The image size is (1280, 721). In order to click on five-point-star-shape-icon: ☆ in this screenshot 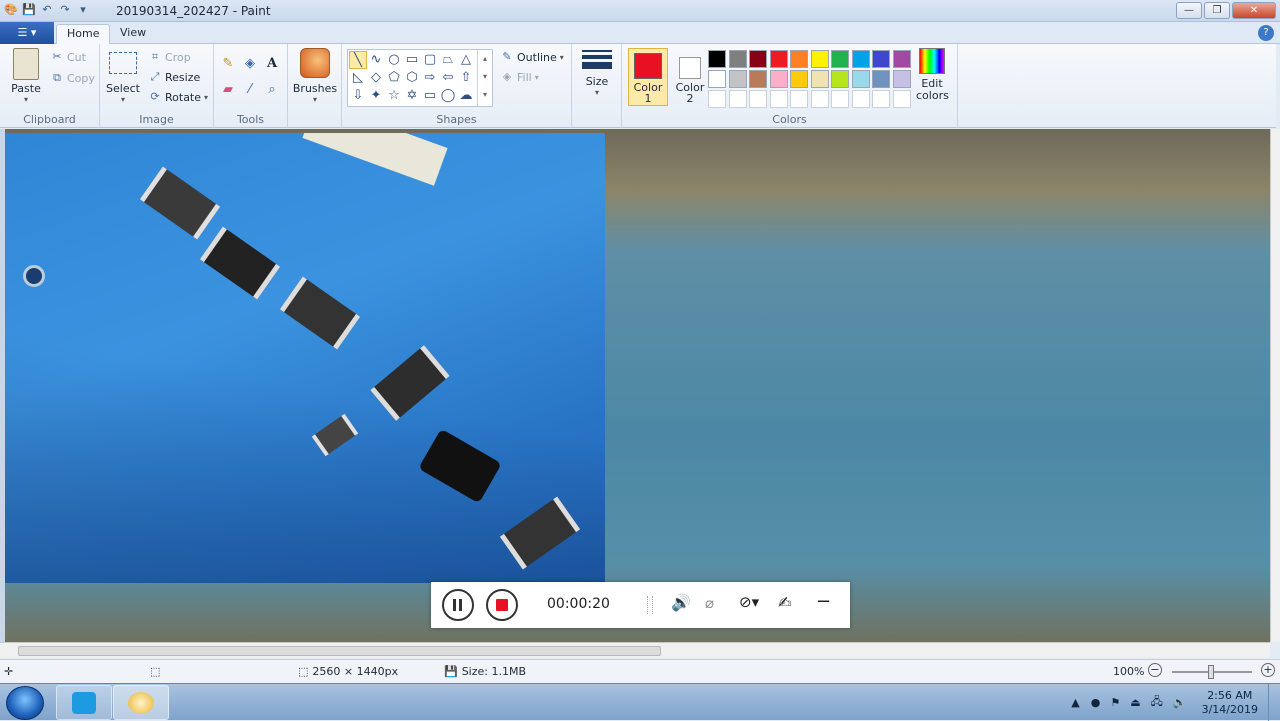, I will do `click(394, 96)`.